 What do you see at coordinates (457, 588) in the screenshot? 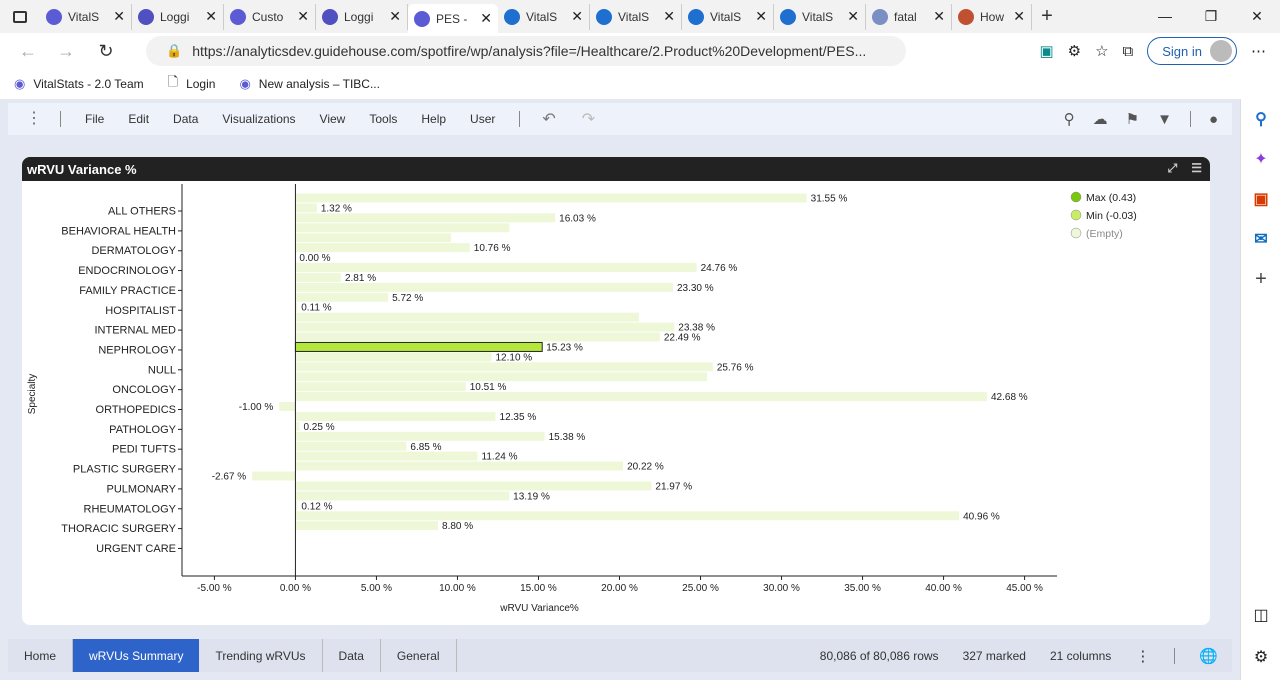
I see `x-tick-label: 10.00 %` at bounding box center [457, 588].